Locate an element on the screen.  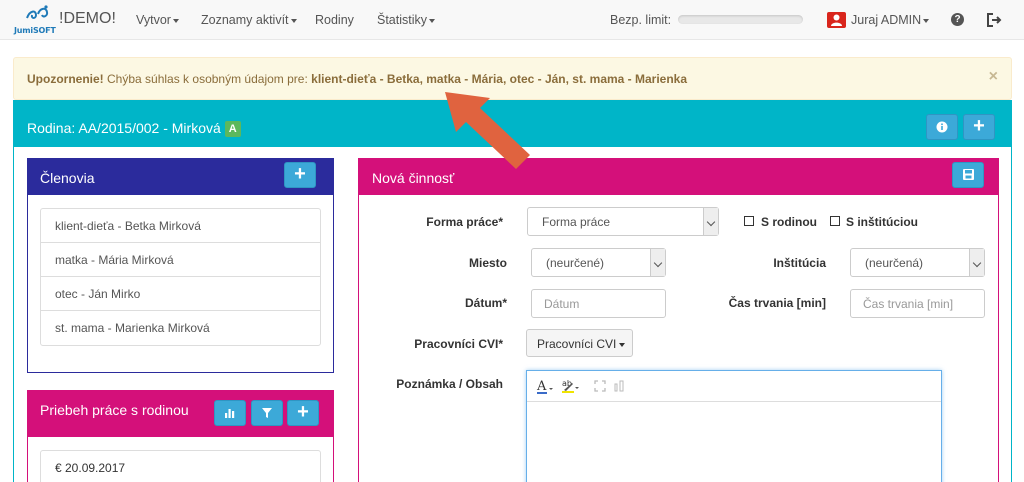
institucia-label: Inštitúcia is located at coordinates (799, 263).